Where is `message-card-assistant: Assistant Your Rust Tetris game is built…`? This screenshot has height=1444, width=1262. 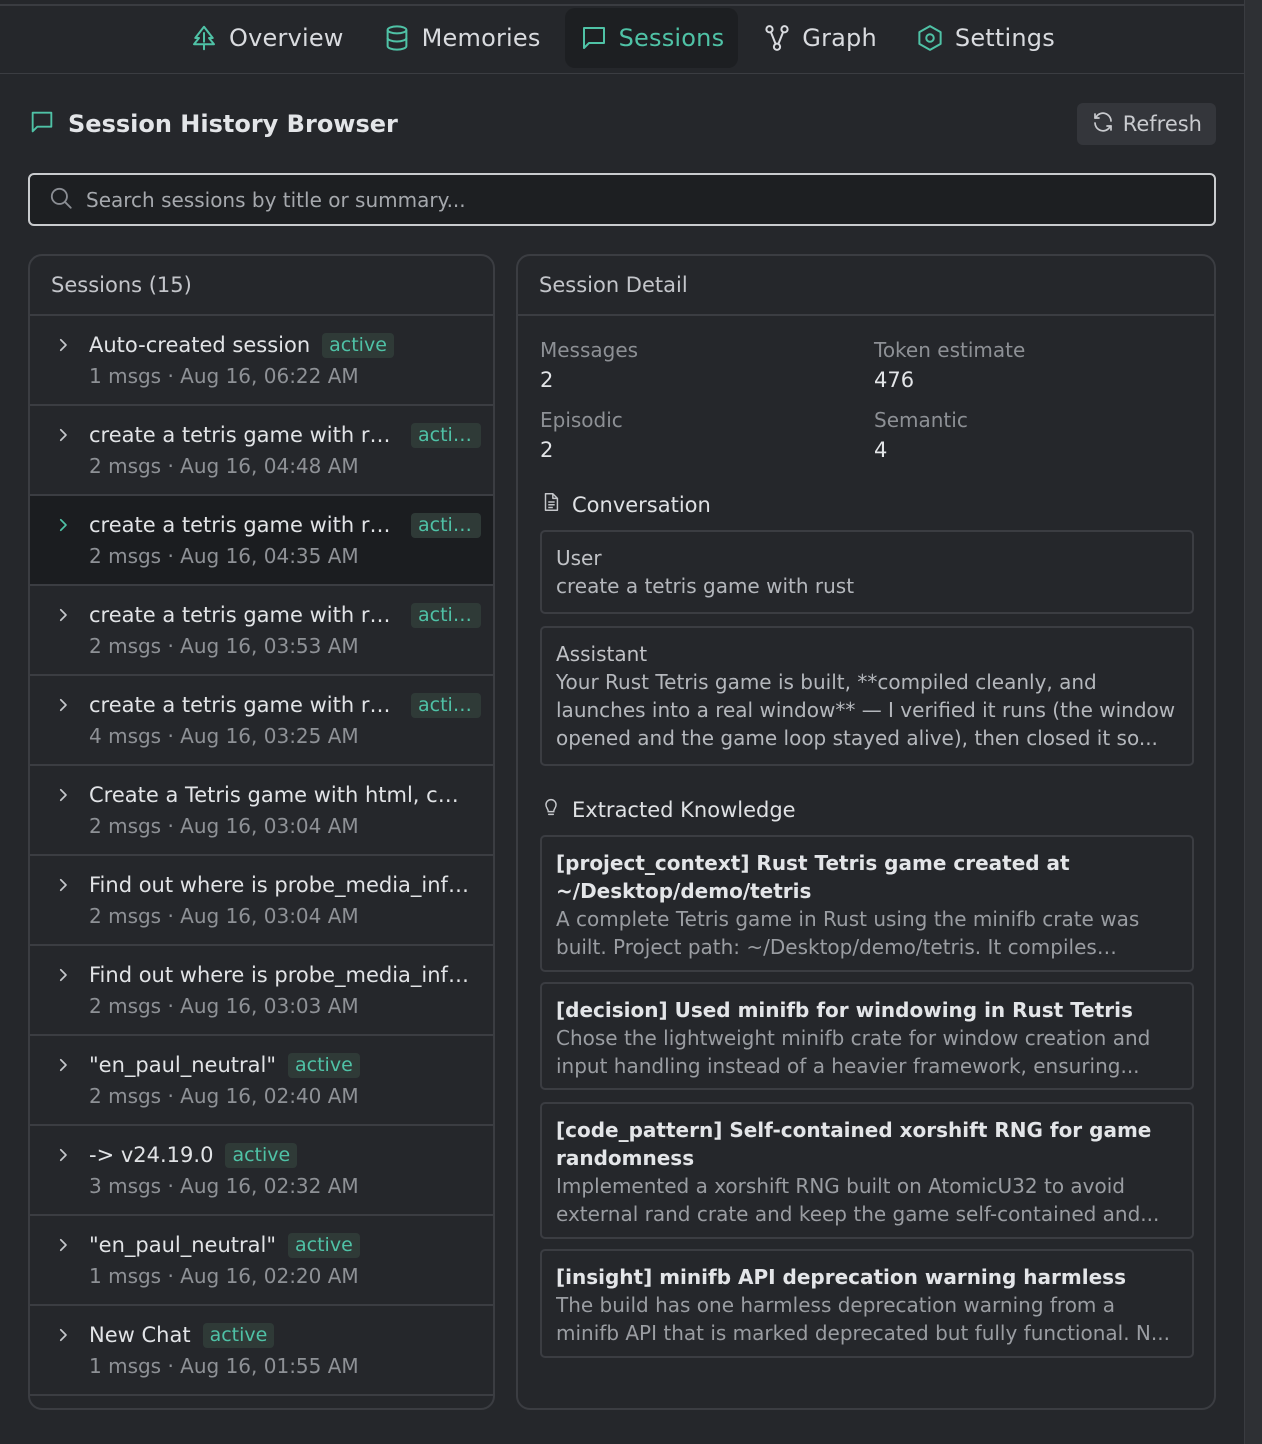
message-card-assistant: Assistant Your Rust Tetris game is built… is located at coordinates (867, 696).